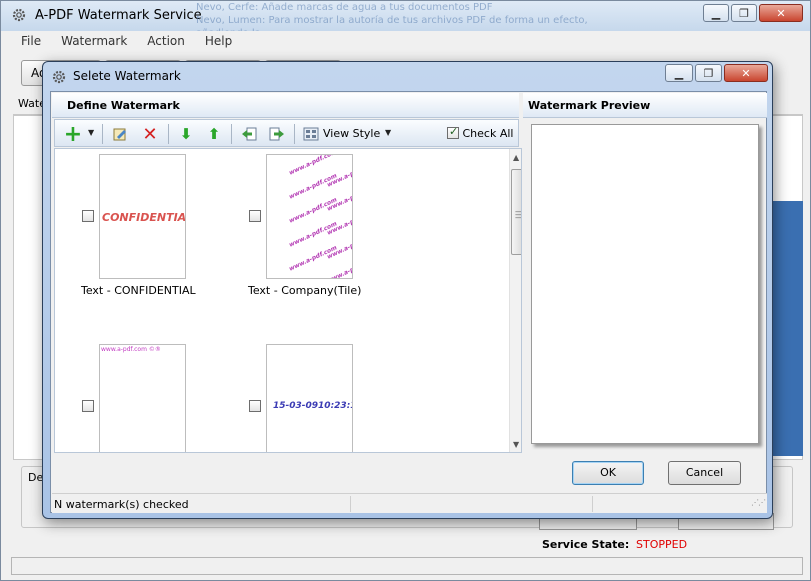 The image size is (811, 581). What do you see at coordinates (388, 132) in the screenshot?
I see `view-style-dropdown-icon: ▼` at bounding box center [388, 132].